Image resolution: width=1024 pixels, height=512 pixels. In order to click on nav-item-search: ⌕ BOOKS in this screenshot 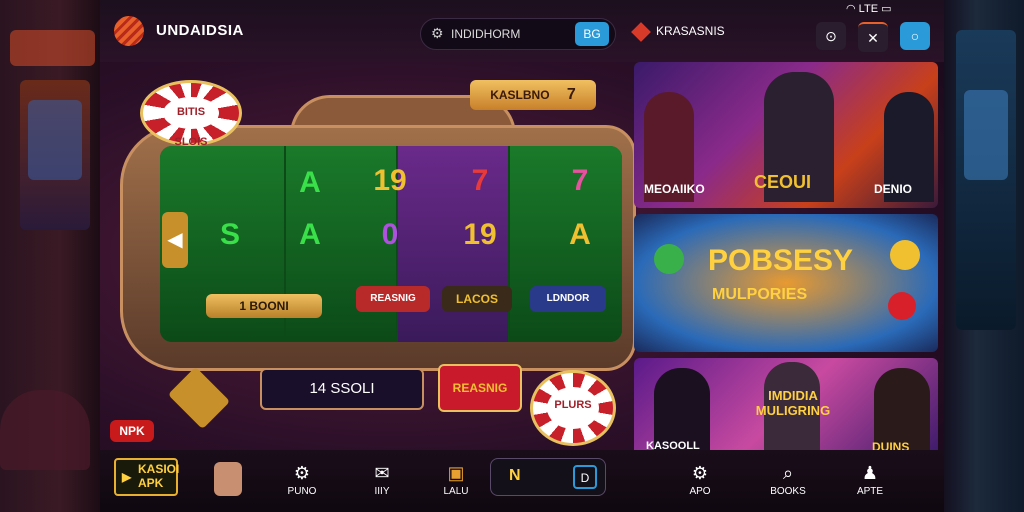, I will do `click(788, 478)`.